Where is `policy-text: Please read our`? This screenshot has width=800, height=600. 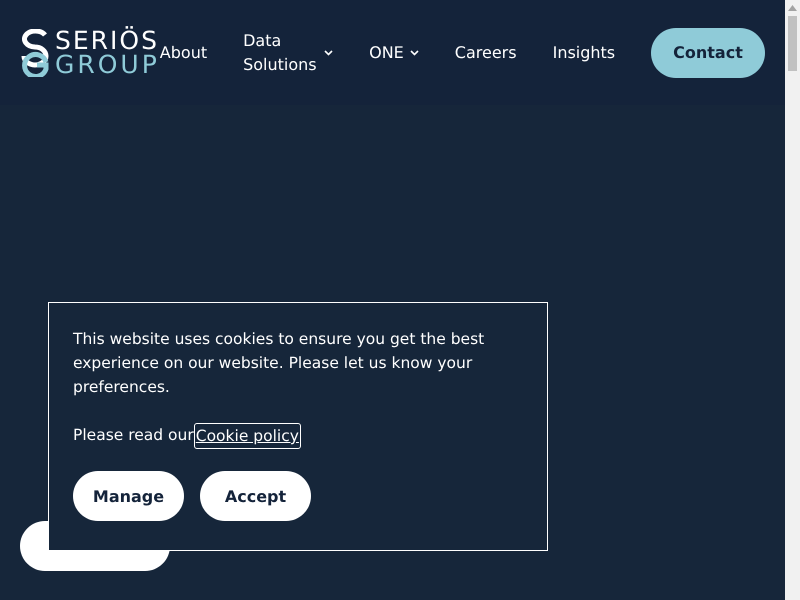
policy-text: Please read our is located at coordinates (133, 435).